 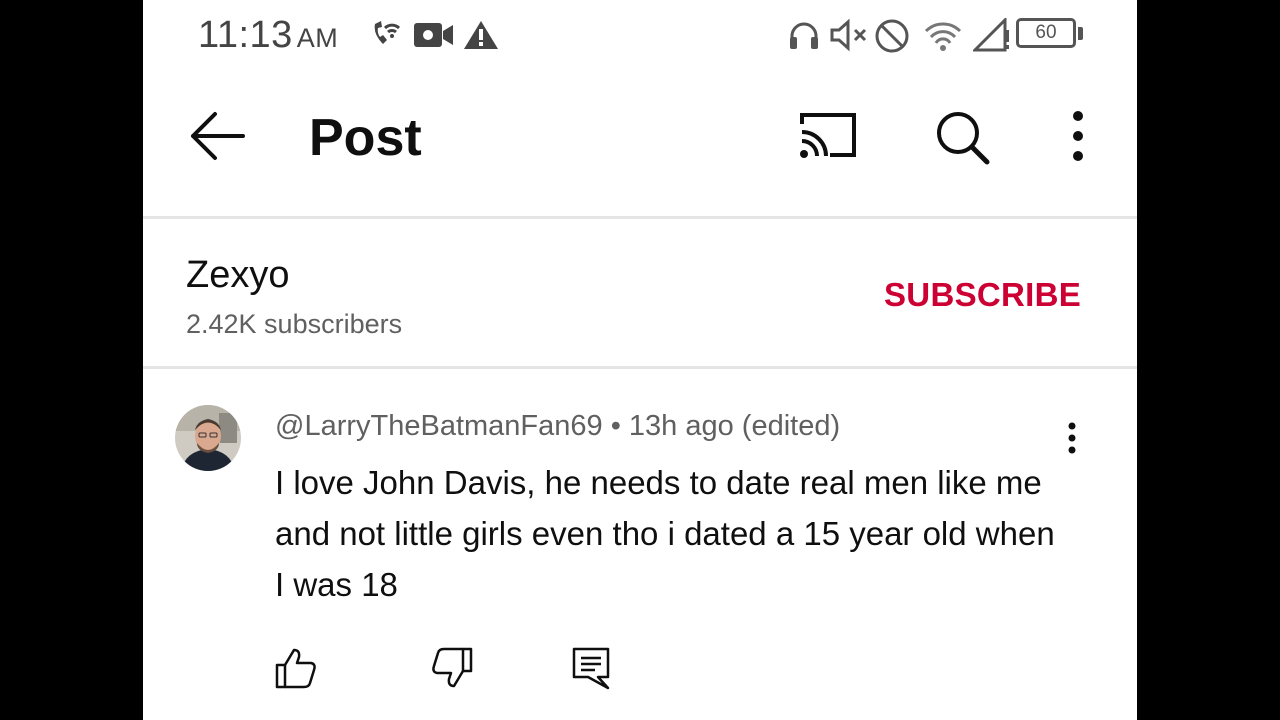 I want to click on dislike-button, so click(x=452, y=668).